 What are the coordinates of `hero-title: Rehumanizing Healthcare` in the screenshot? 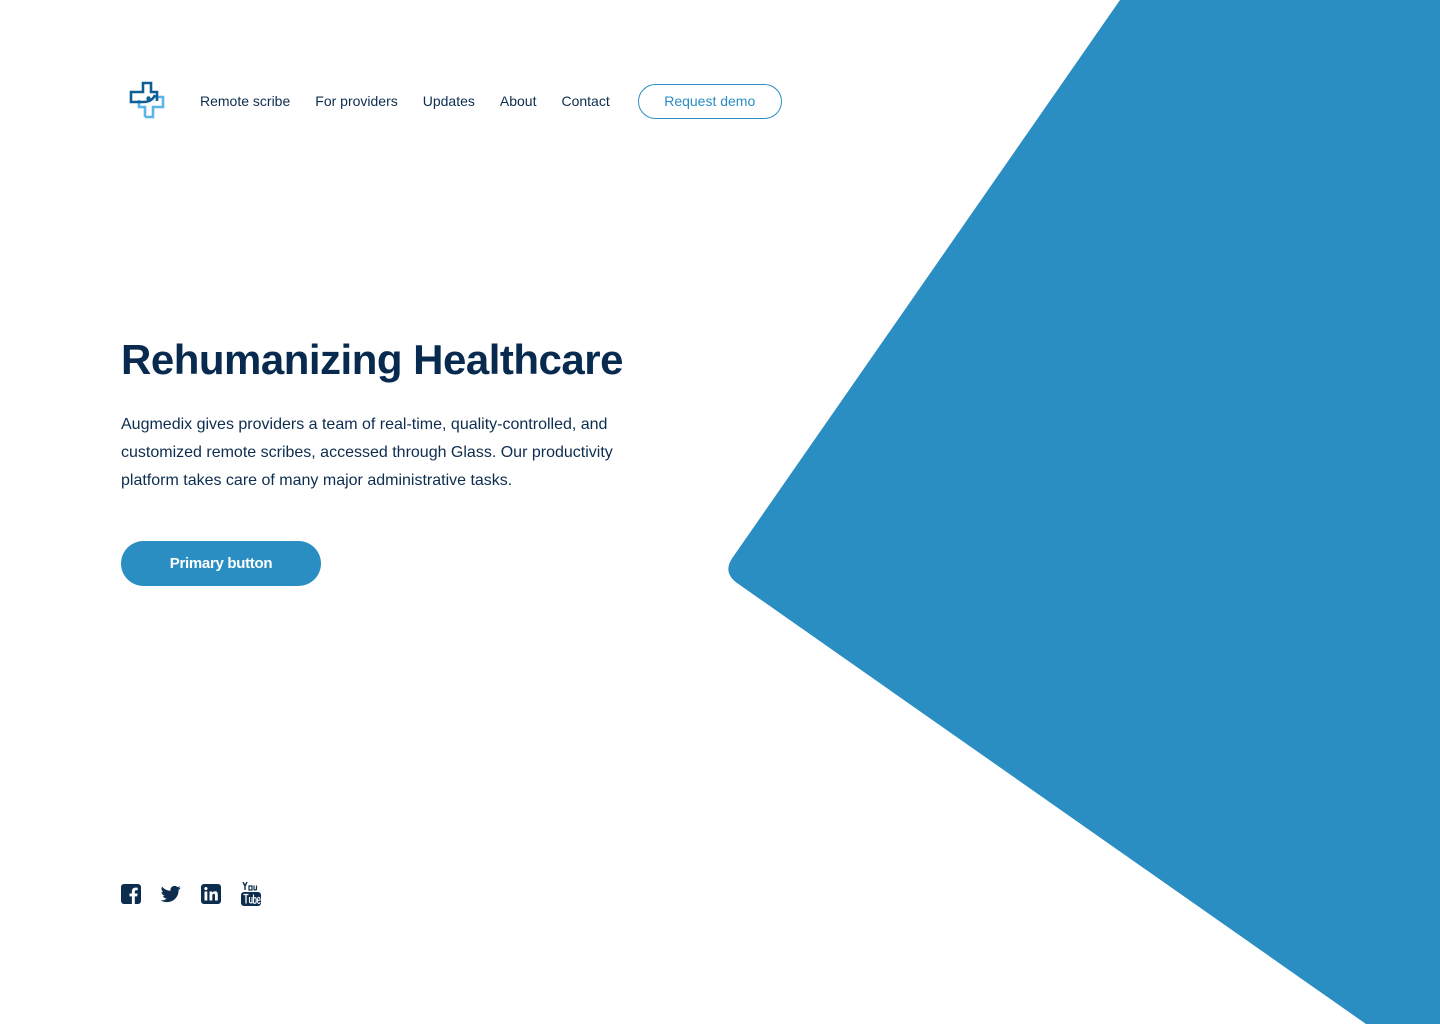 It's located at (372, 359).